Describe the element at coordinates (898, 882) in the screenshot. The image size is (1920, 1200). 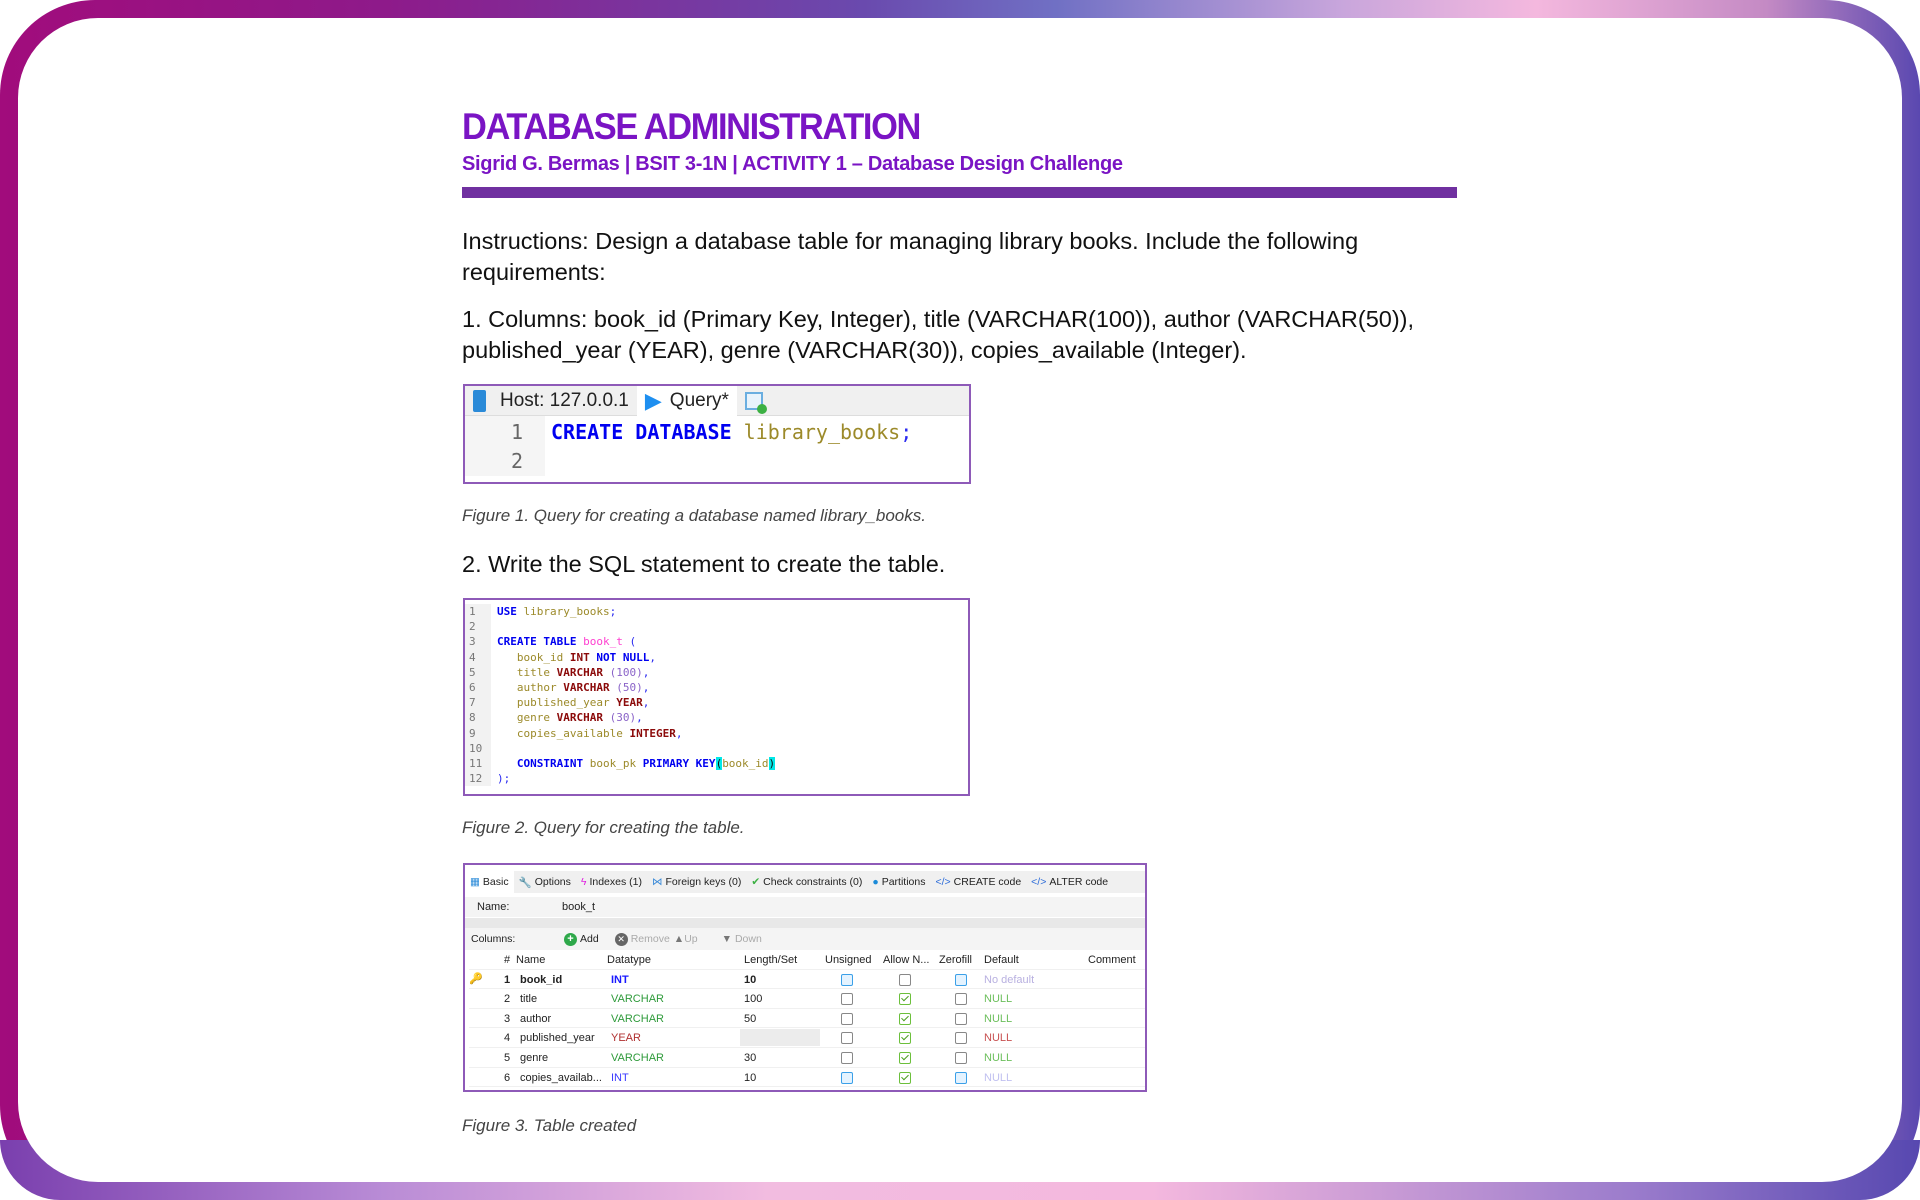
I see `tab-partitions: ● Partitions` at that location.